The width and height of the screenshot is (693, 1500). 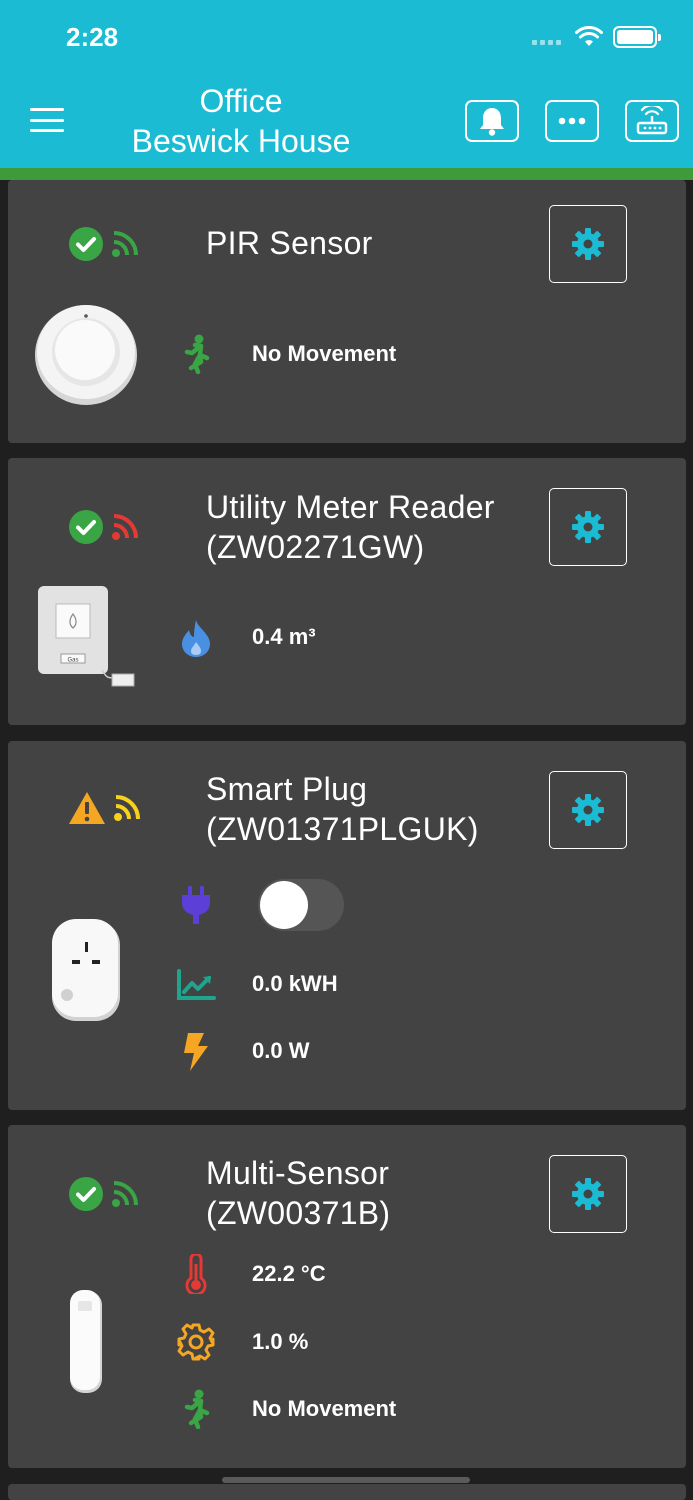 I want to click on status-time: 2:28, so click(x=92, y=37).